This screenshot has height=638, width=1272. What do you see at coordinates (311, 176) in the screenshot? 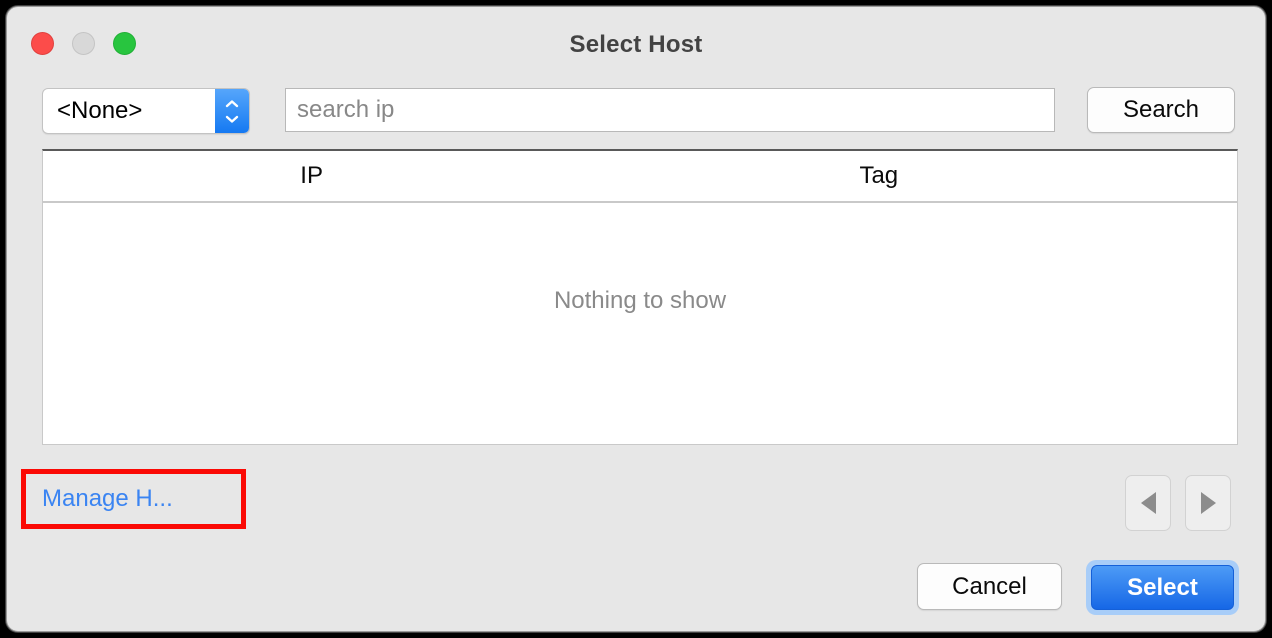
I see `column-header-ip: IP` at bounding box center [311, 176].